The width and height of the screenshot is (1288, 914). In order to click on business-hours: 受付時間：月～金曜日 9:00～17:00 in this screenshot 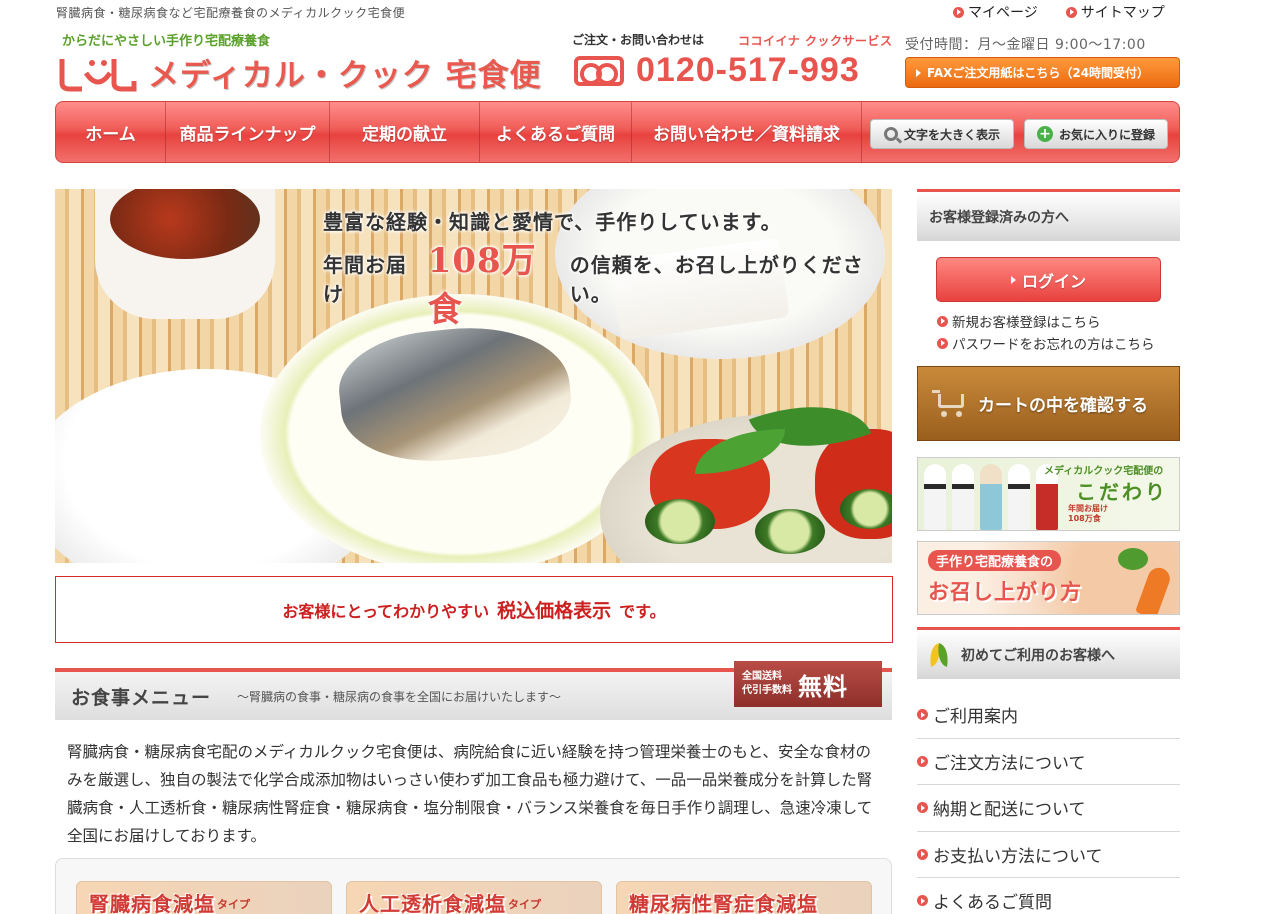, I will do `click(1025, 45)`.